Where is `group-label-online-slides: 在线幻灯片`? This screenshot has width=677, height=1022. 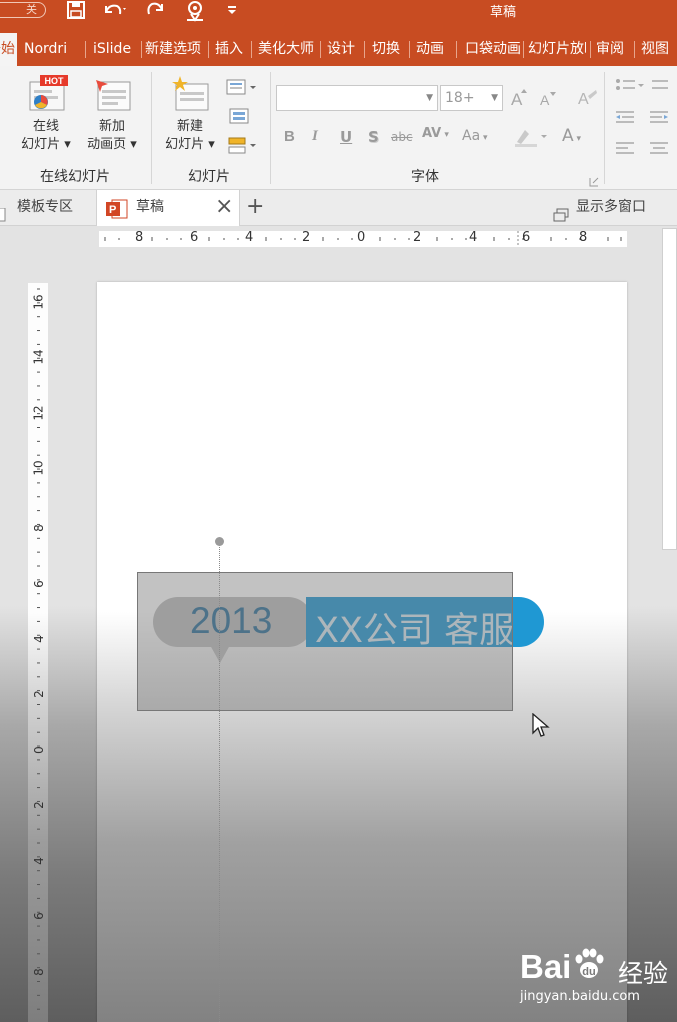
group-label-online-slides: 在线幻灯片 is located at coordinates (75, 177).